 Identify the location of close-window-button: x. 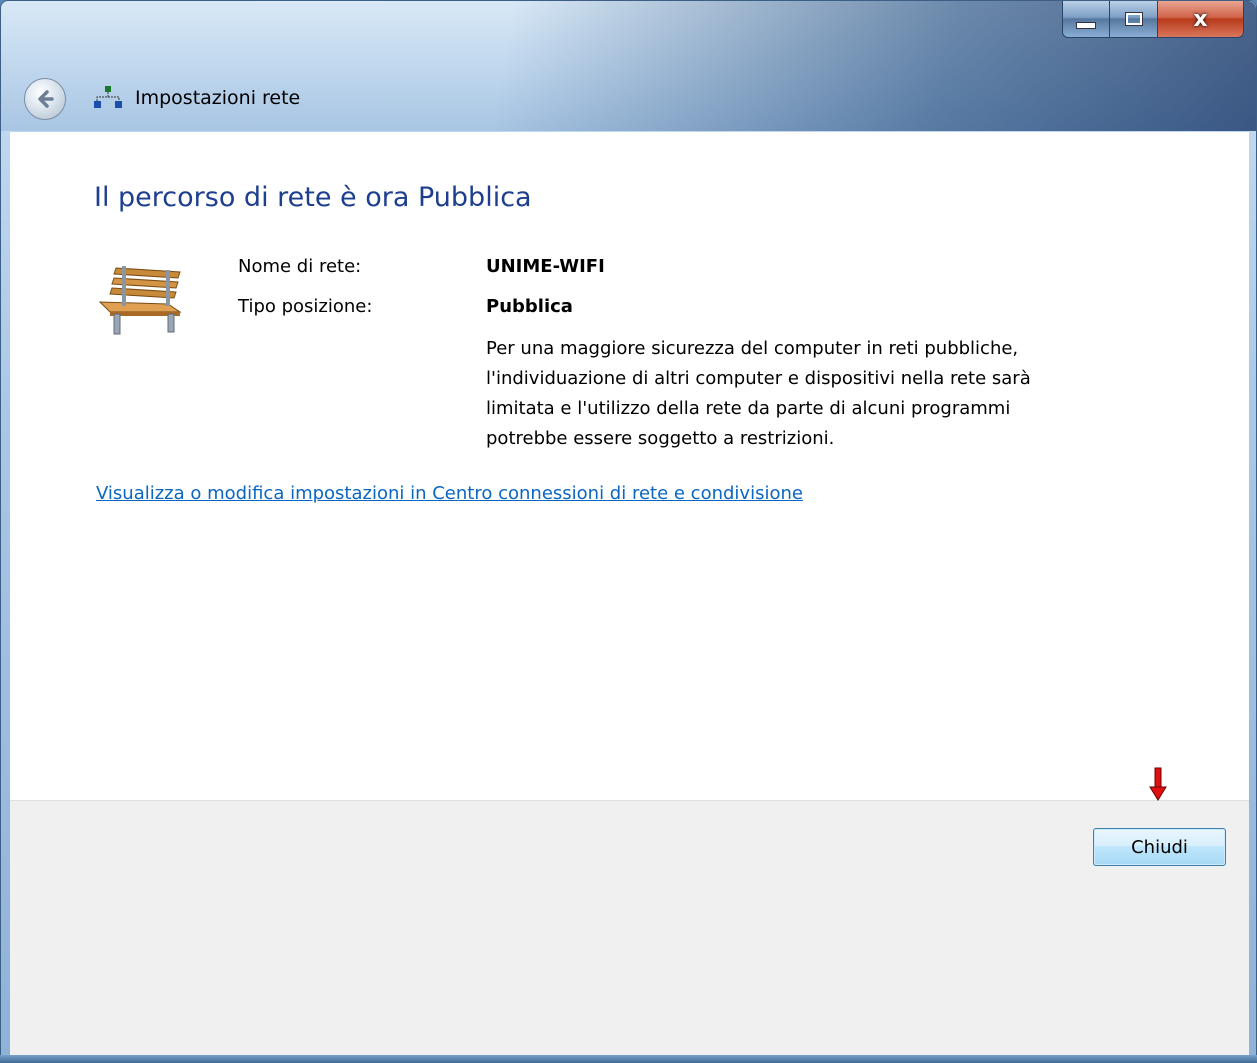
(1201, 19).